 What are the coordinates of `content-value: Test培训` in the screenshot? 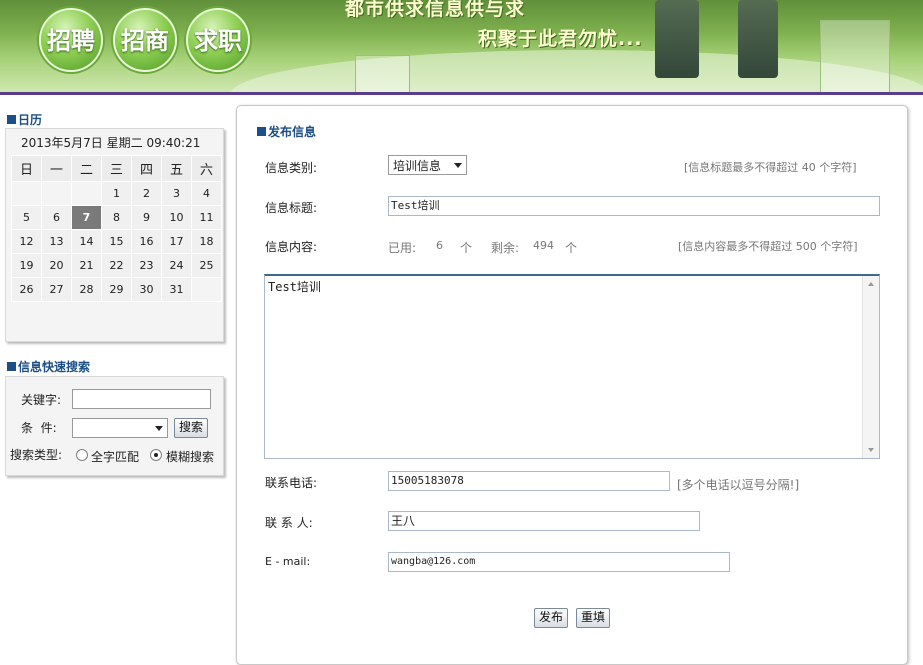 It's located at (294, 287).